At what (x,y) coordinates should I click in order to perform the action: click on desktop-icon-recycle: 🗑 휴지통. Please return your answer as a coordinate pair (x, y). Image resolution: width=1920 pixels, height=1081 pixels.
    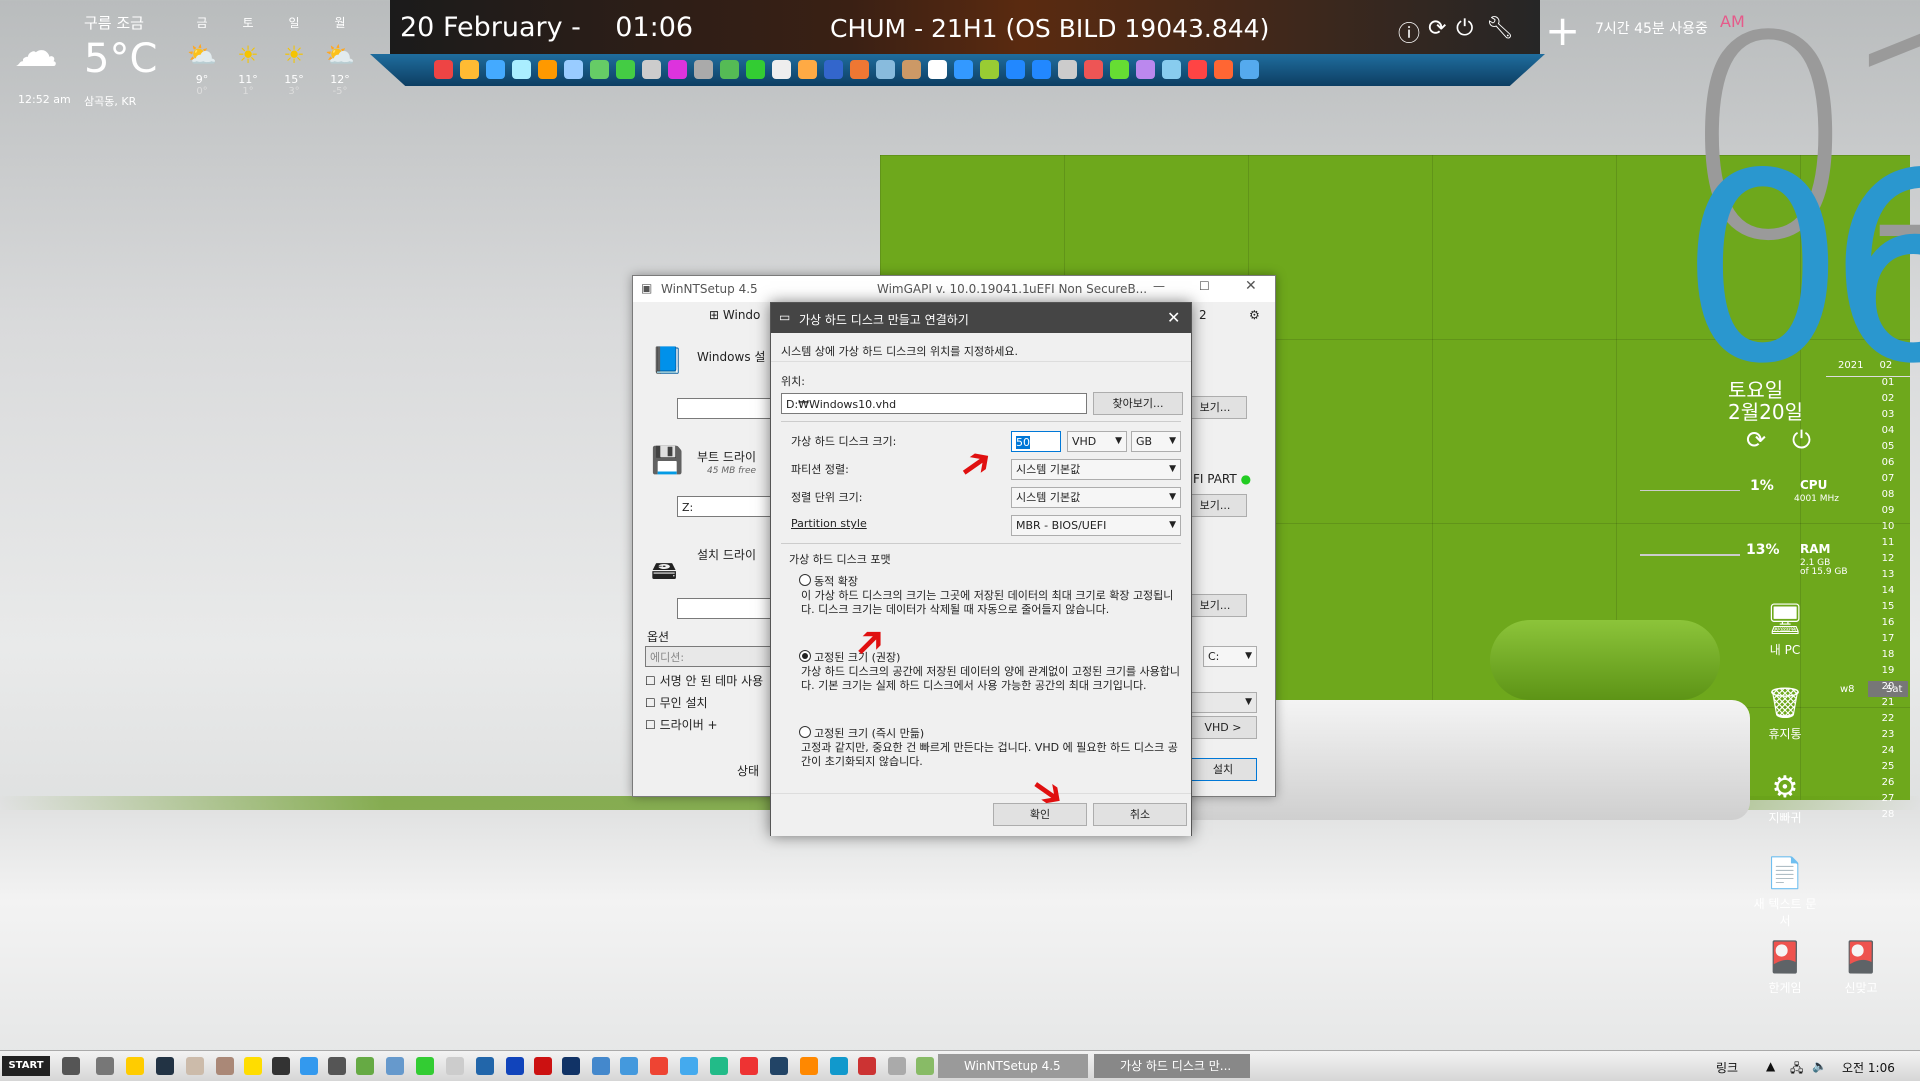
    Looking at the image, I should click on (1785, 714).